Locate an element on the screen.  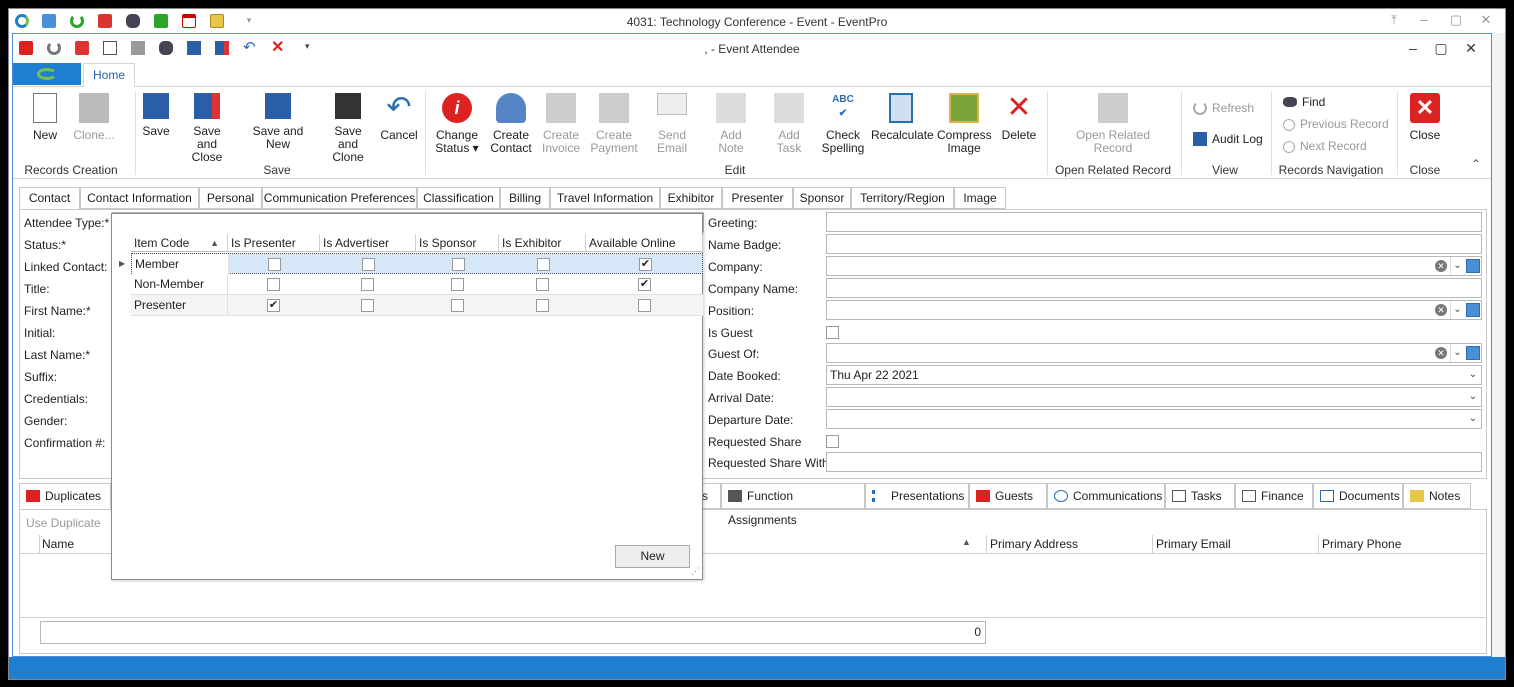
tab-duplicates: Duplicates is located at coordinates (65, 496).